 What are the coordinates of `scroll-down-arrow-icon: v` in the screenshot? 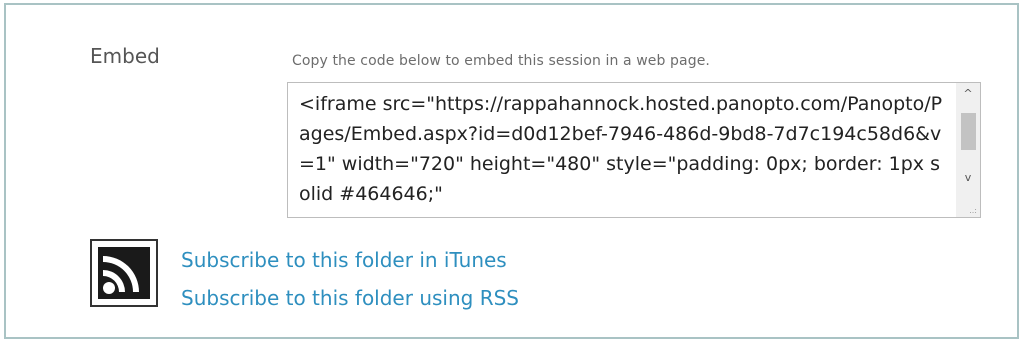 It's located at (968, 178).